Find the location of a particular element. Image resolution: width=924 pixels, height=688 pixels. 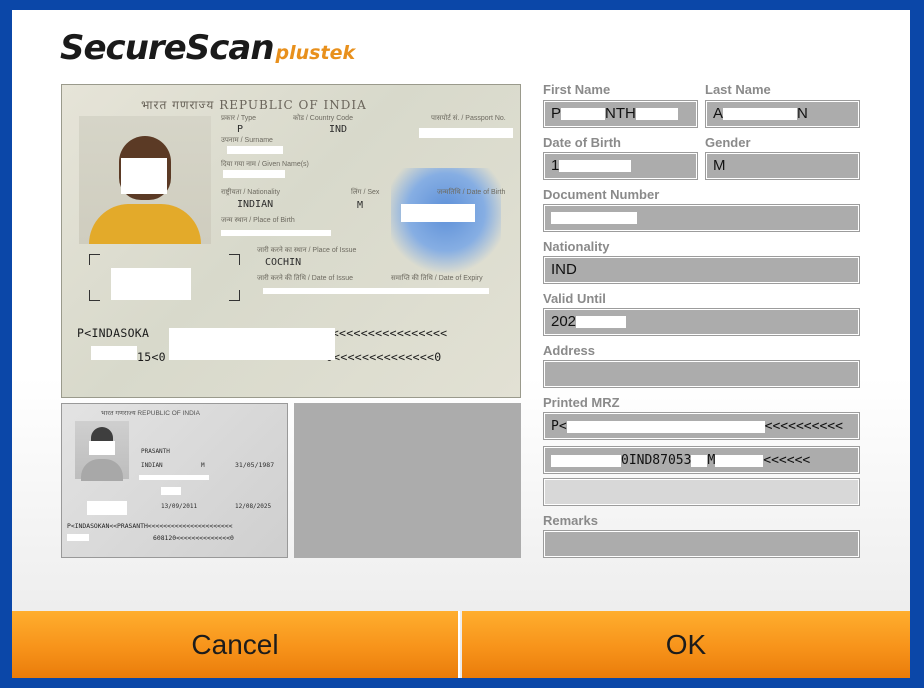

type-label: प्रकार / Type is located at coordinates (239, 118).